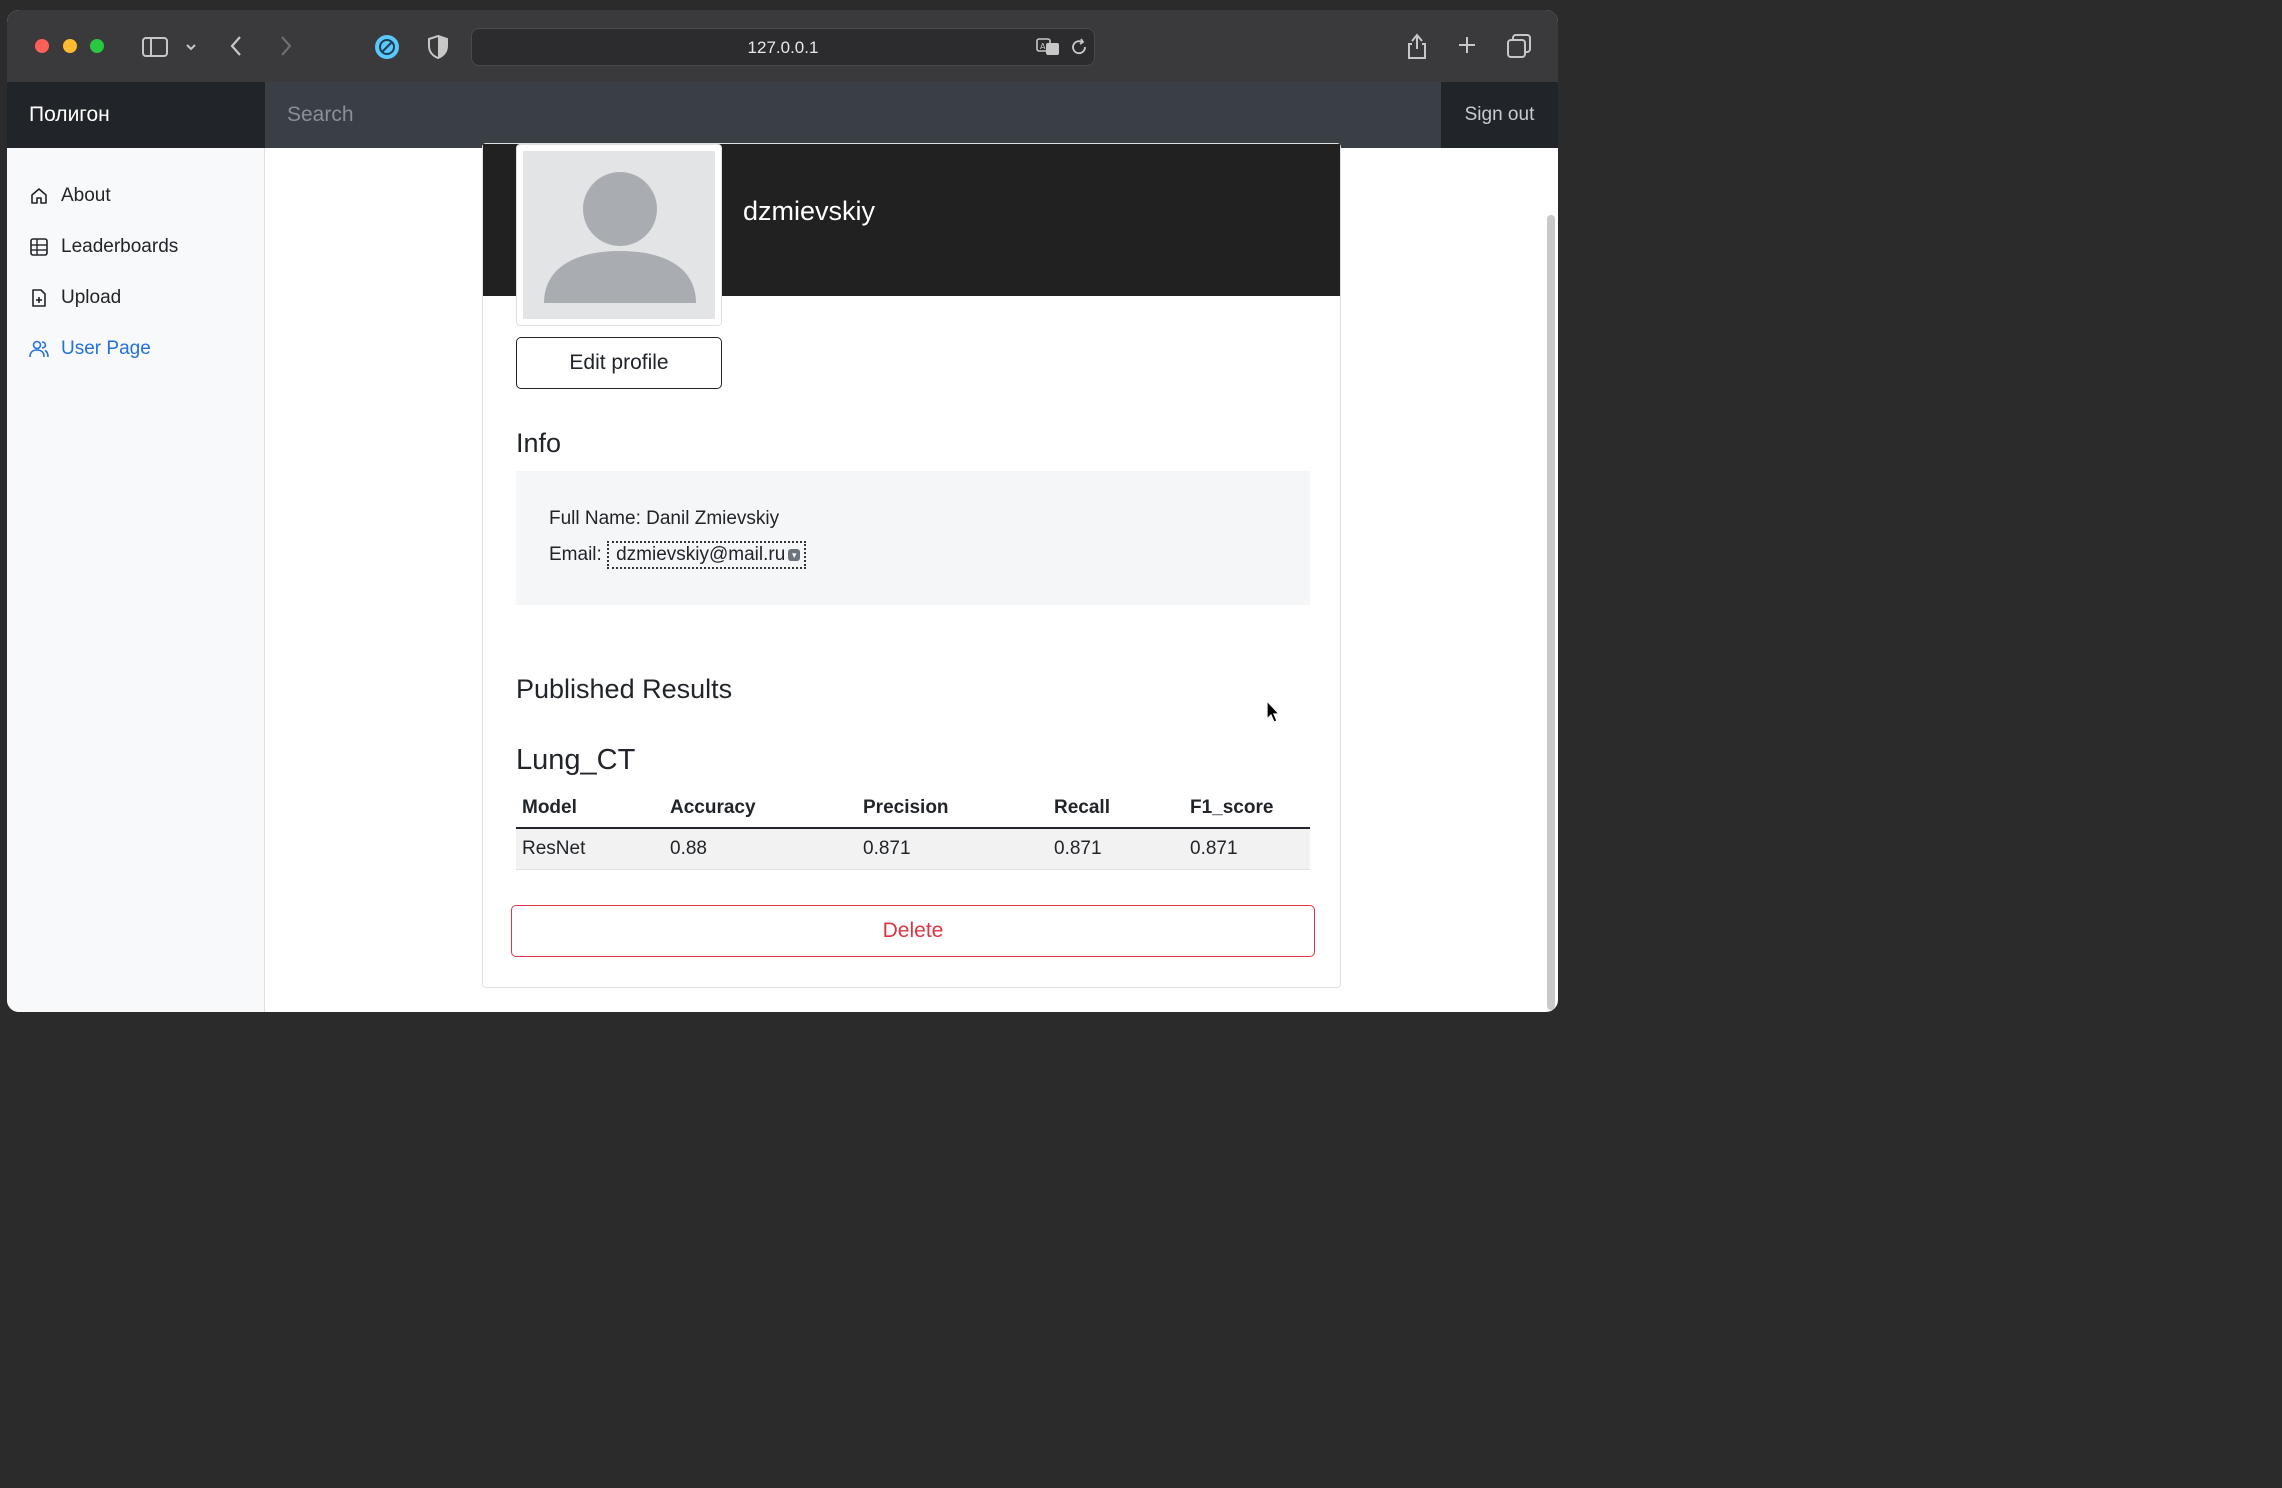 The height and width of the screenshot is (1488, 2282). I want to click on sidebar-item-user-page: User Page, so click(90, 349).